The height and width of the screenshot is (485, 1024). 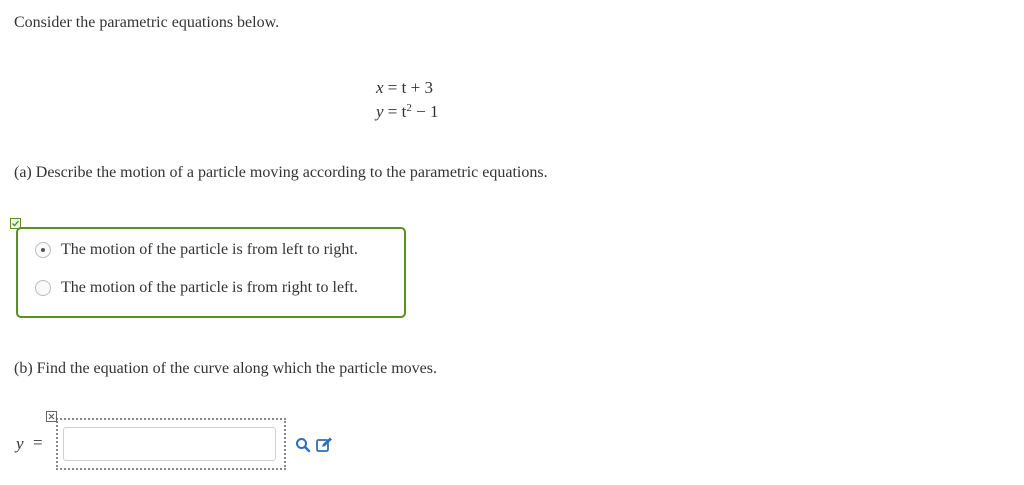 I want to click on magnifier-icon, so click(x=303, y=447).